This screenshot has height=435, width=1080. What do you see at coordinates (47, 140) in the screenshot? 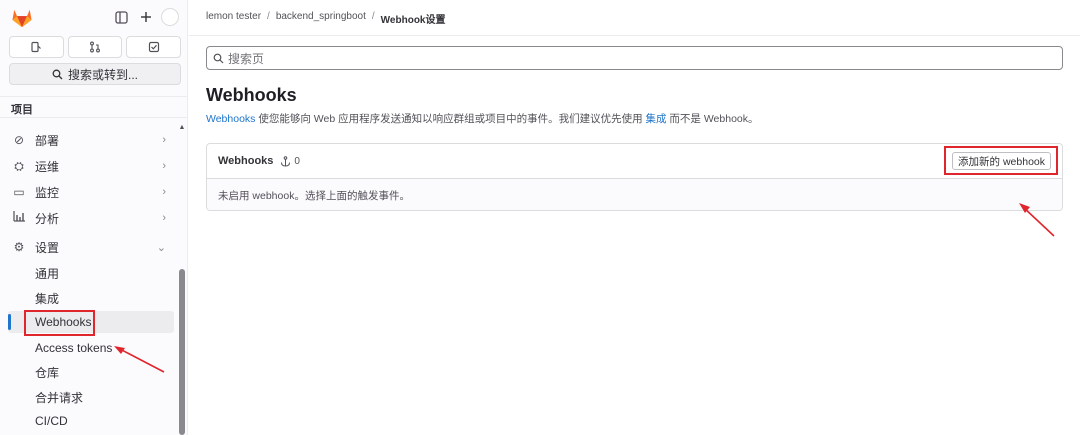
I see `sidebar-item-label: 部署` at bounding box center [47, 140].